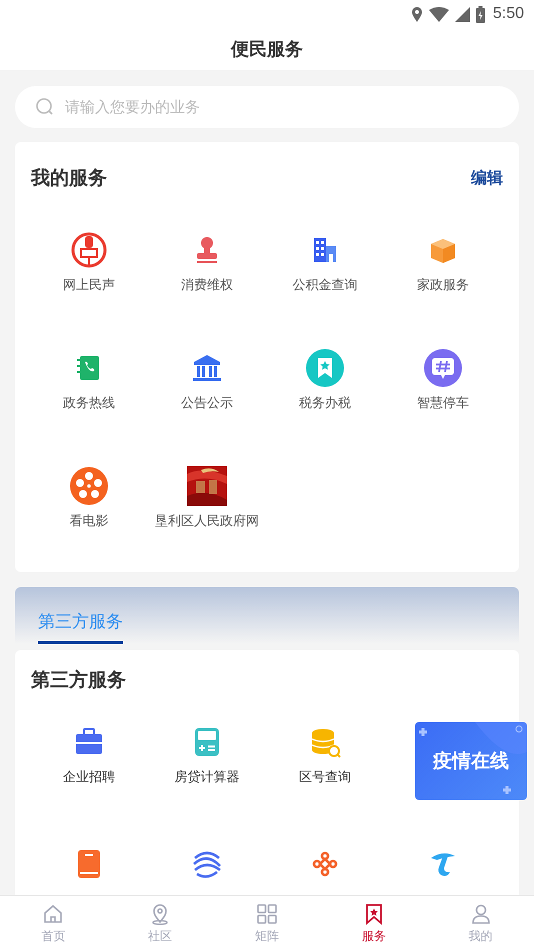 The image size is (534, 950). What do you see at coordinates (89, 521) in the screenshot?
I see `service-item: 看电影` at bounding box center [89, 521].